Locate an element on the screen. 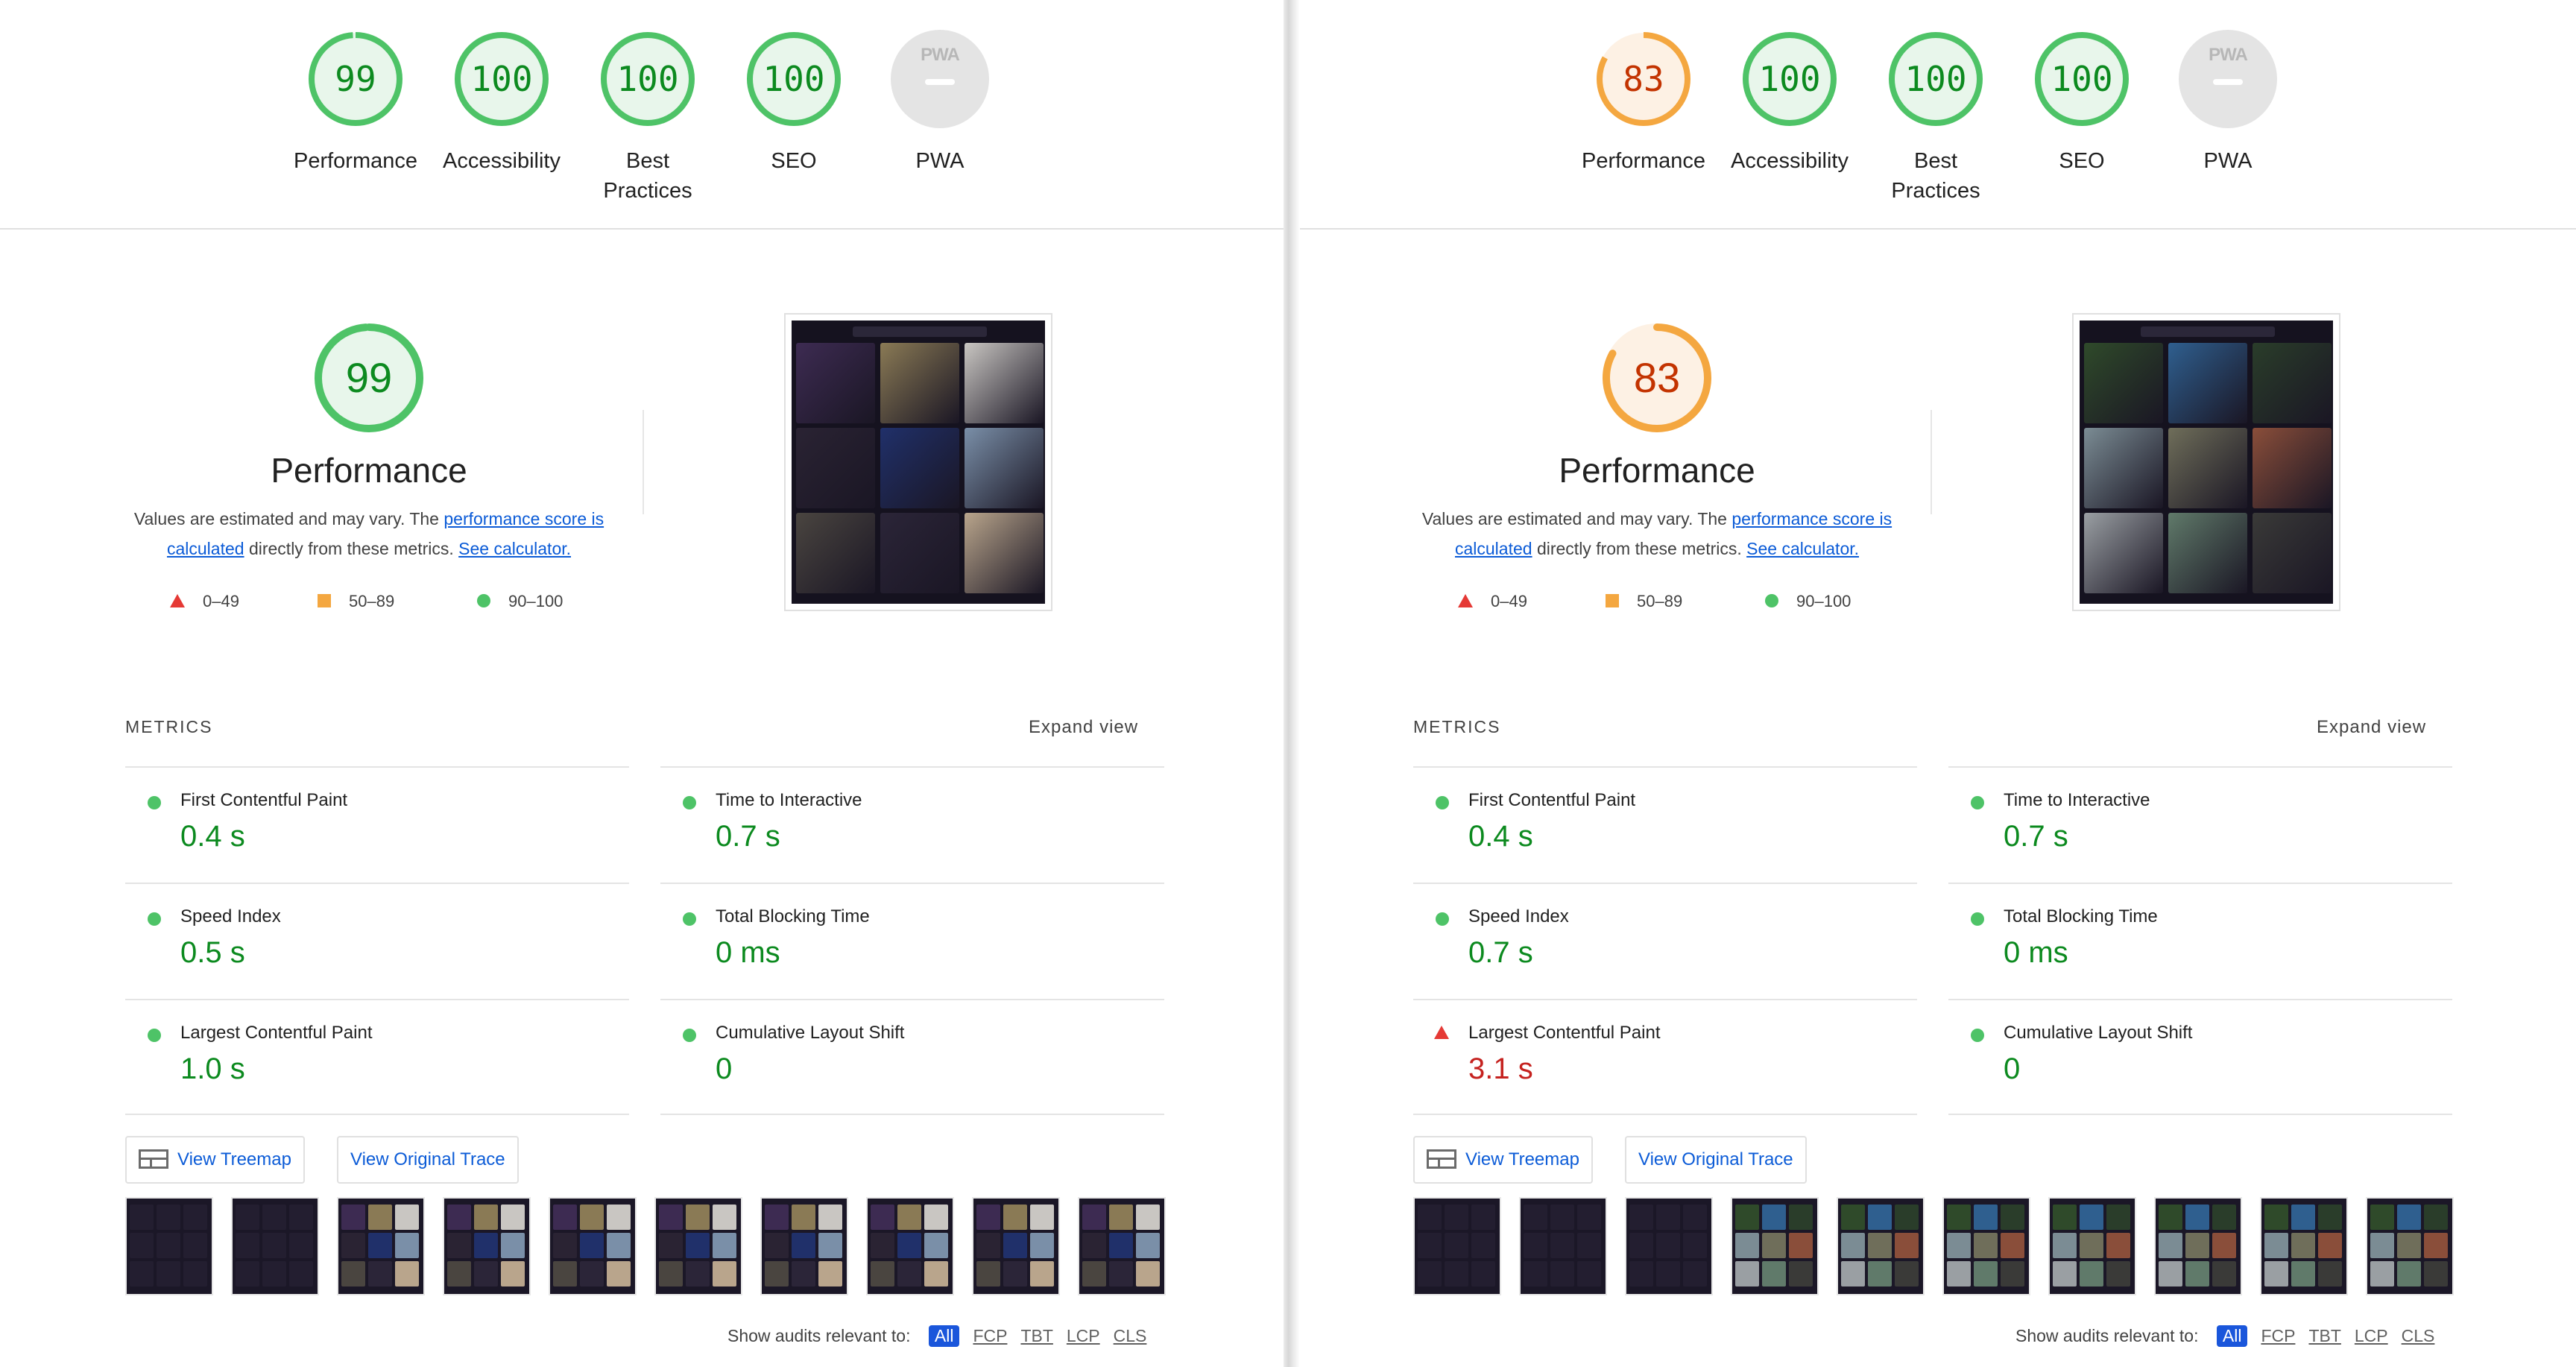 The image size is (2576, 1367). performance-title: Performance is located at coordinates (369, 470).